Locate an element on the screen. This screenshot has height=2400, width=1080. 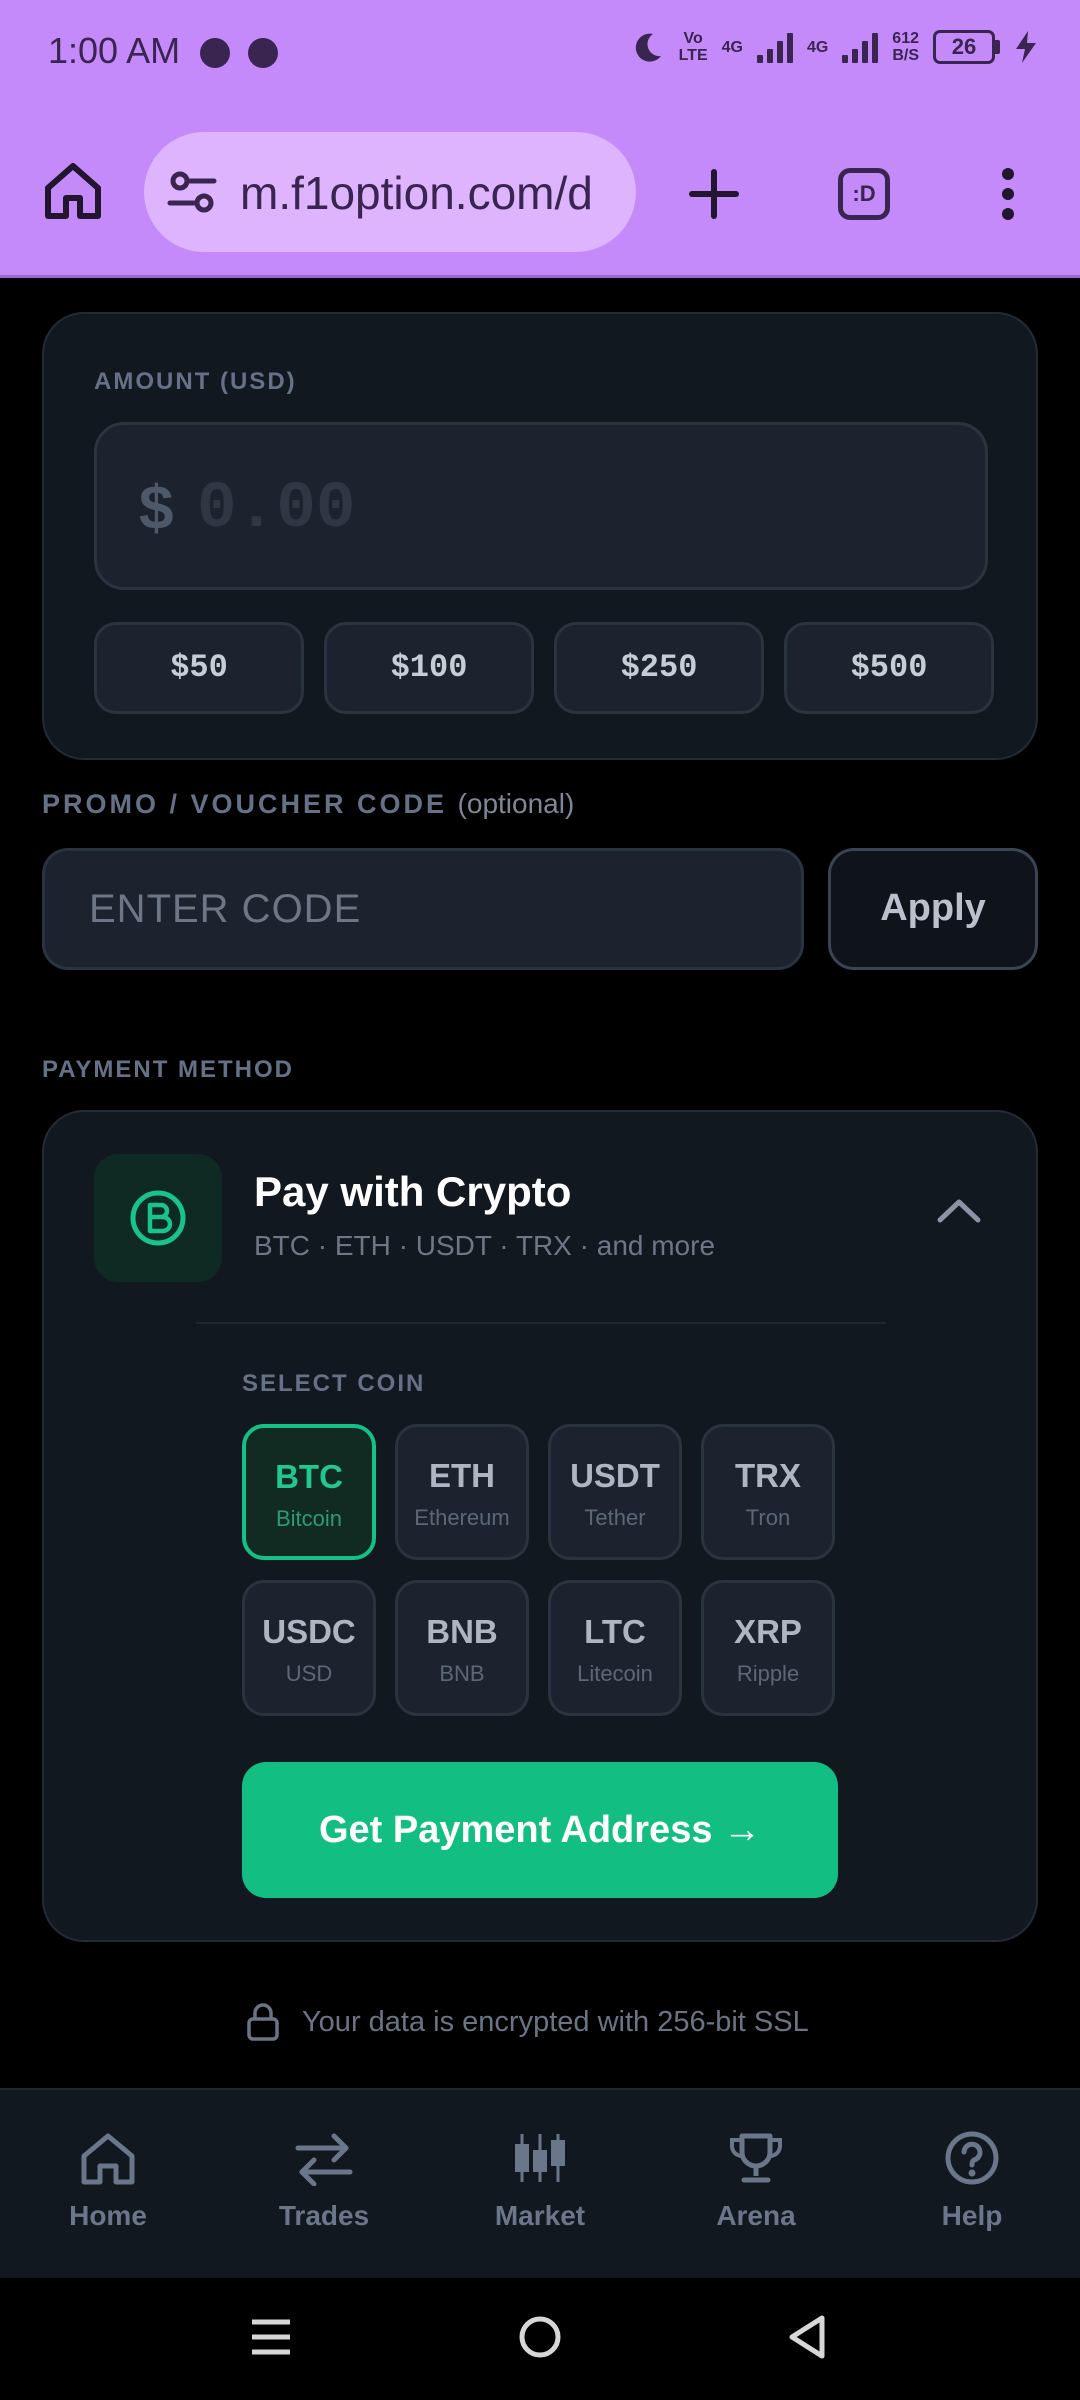
bottom-navigation: Home Trades Market Arena Help is located at coordinates (540, 2183).